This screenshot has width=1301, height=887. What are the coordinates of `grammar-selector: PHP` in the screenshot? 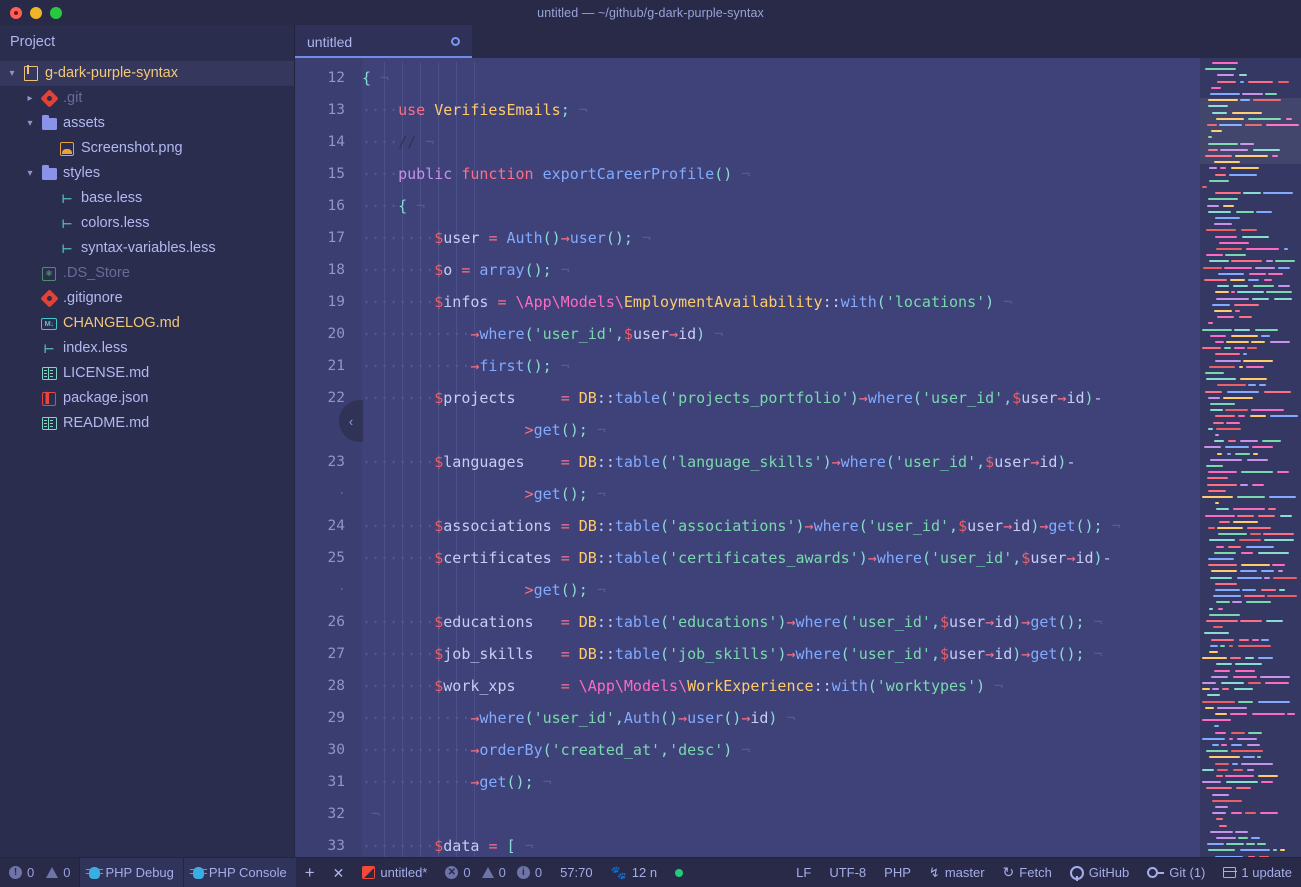 It's located at (897, 872).